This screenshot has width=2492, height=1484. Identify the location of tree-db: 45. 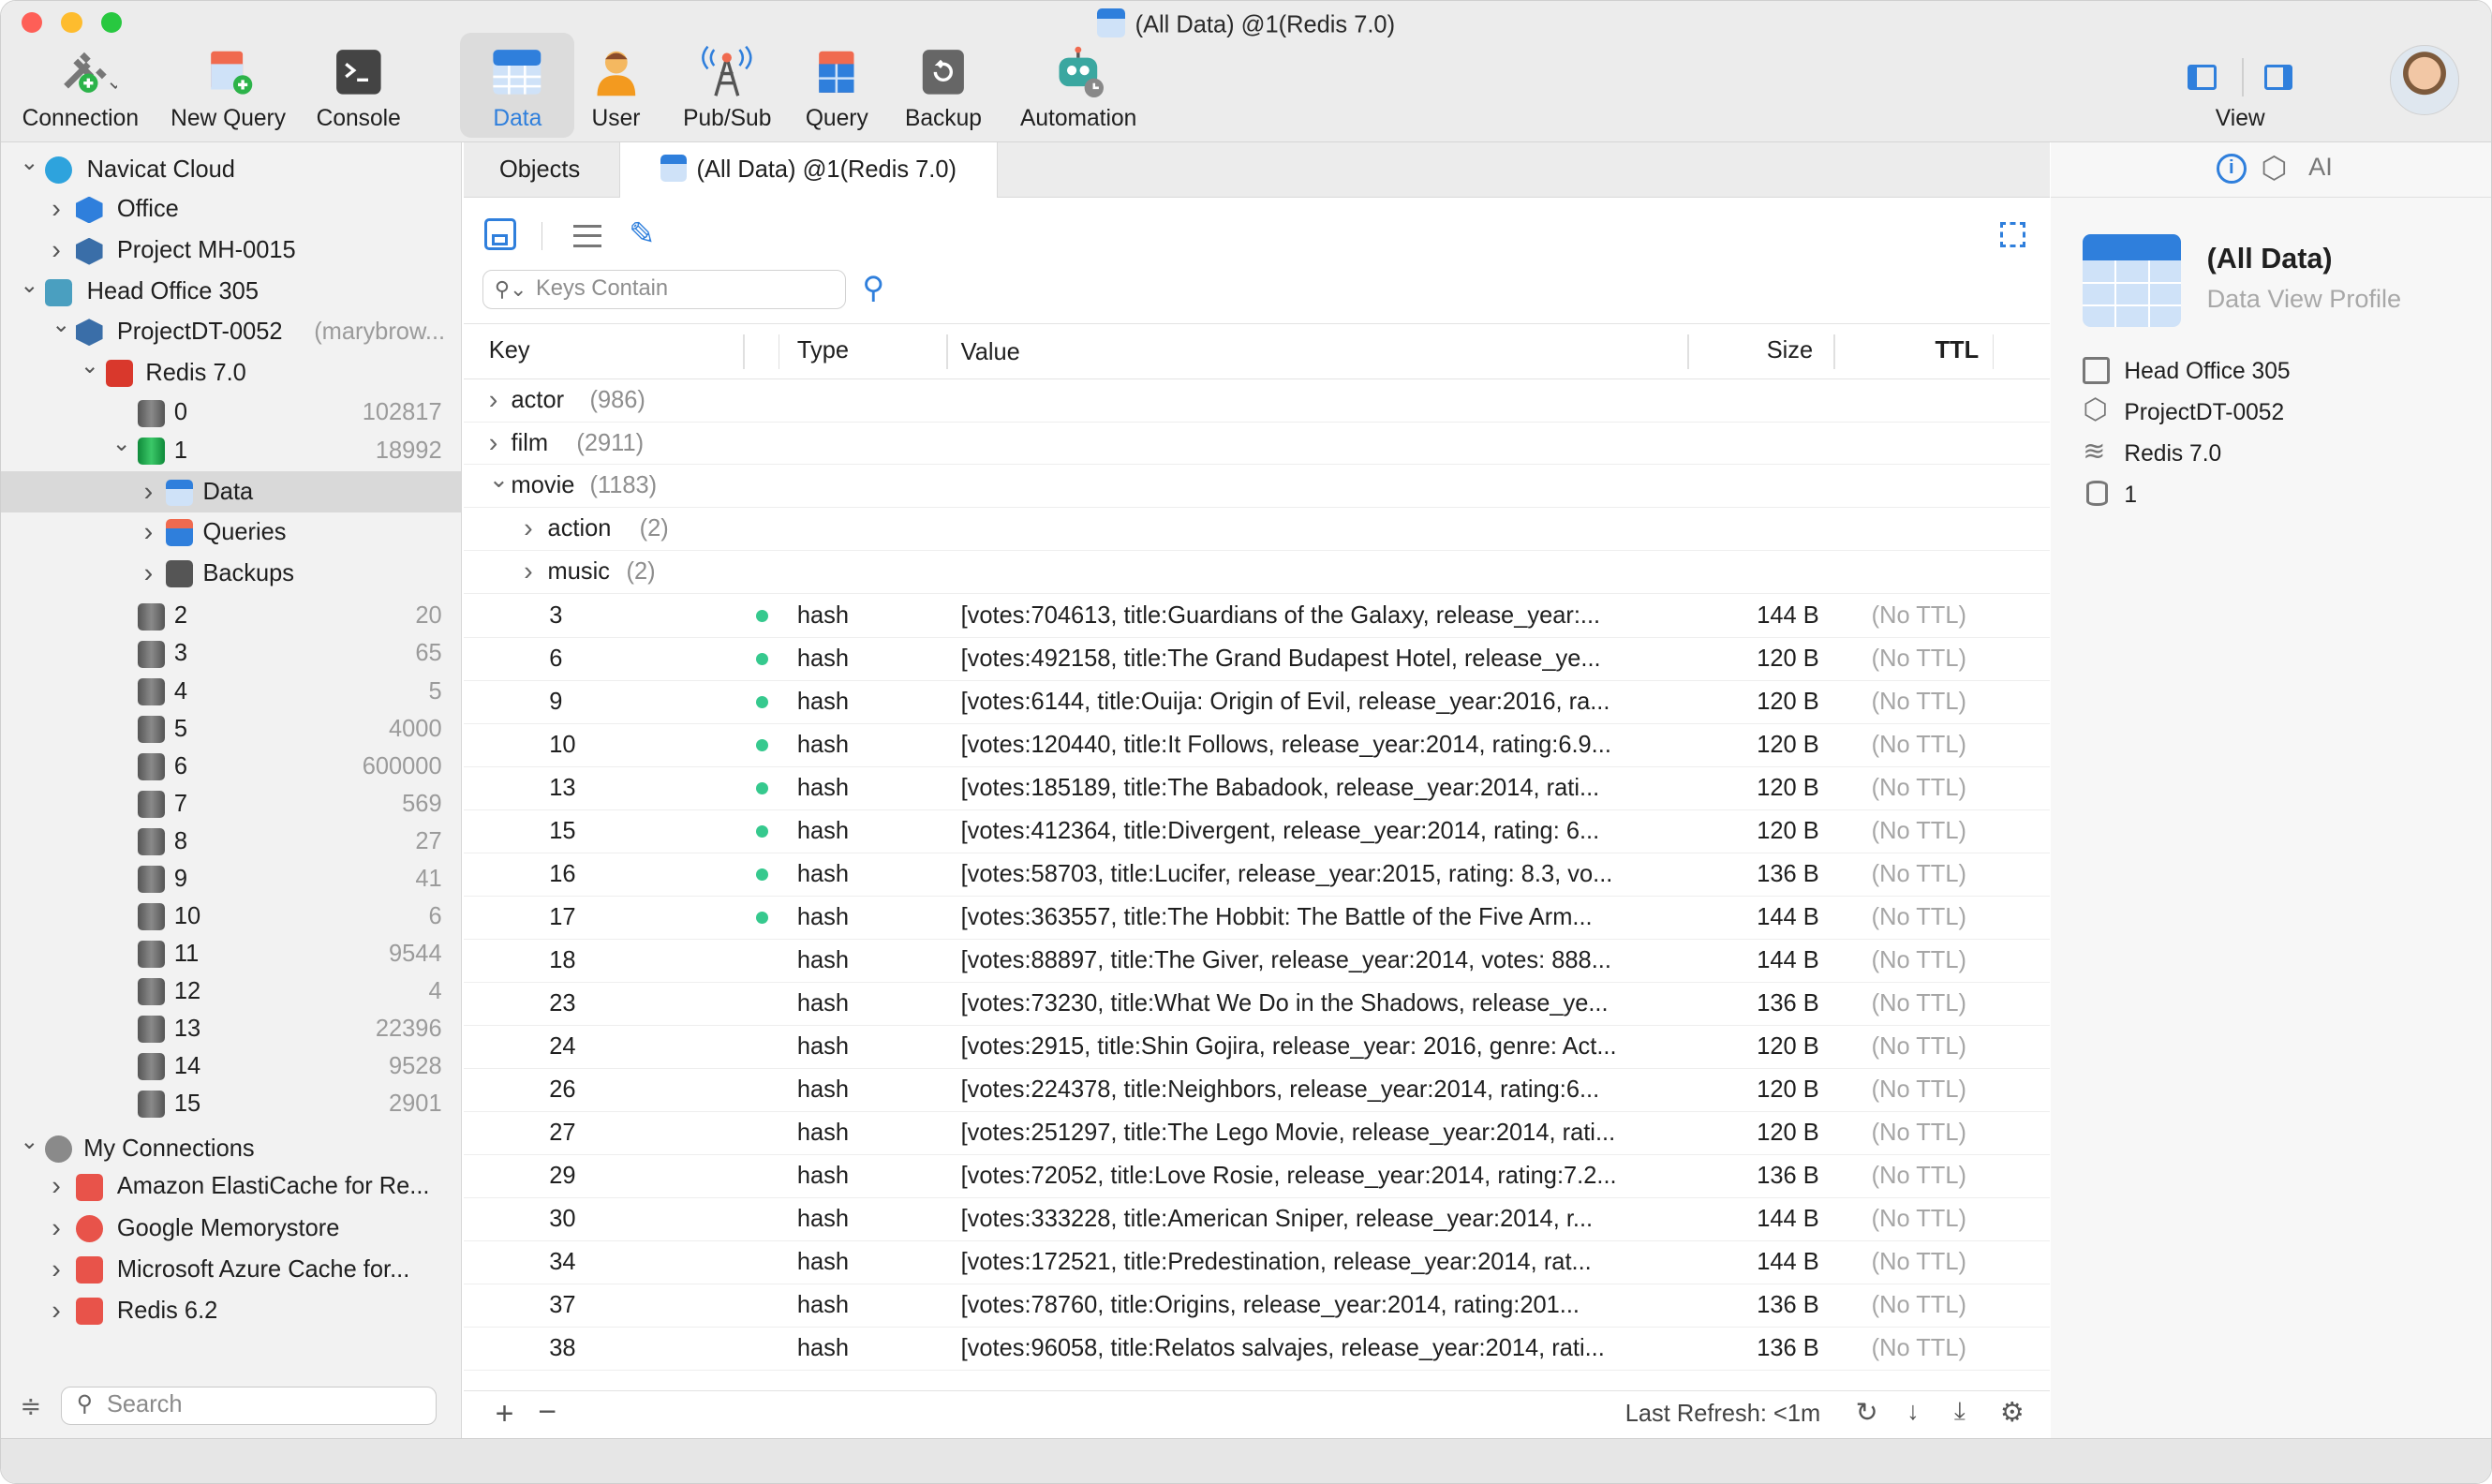
(231, 691).